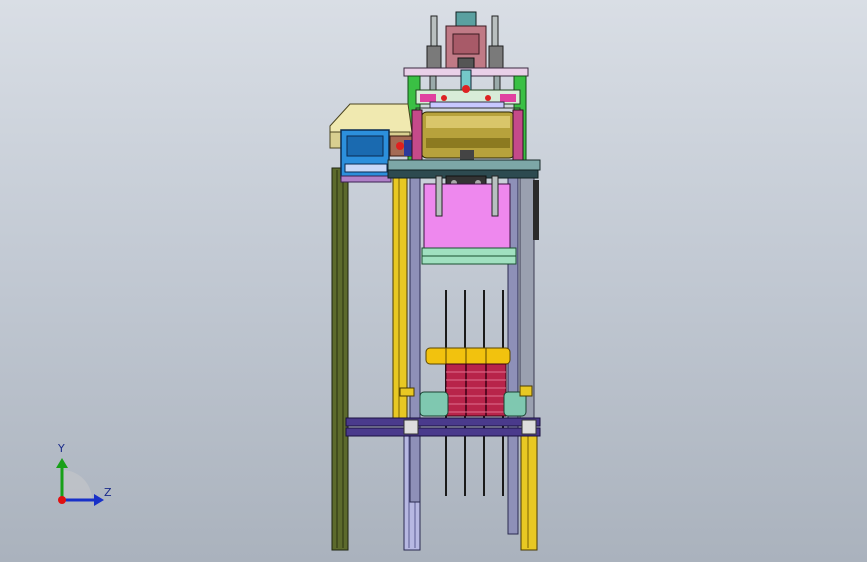 Image resolution: width=867 pixels, height=562 pixels. I want to click on yellow-roller-row, so click(468, 356).